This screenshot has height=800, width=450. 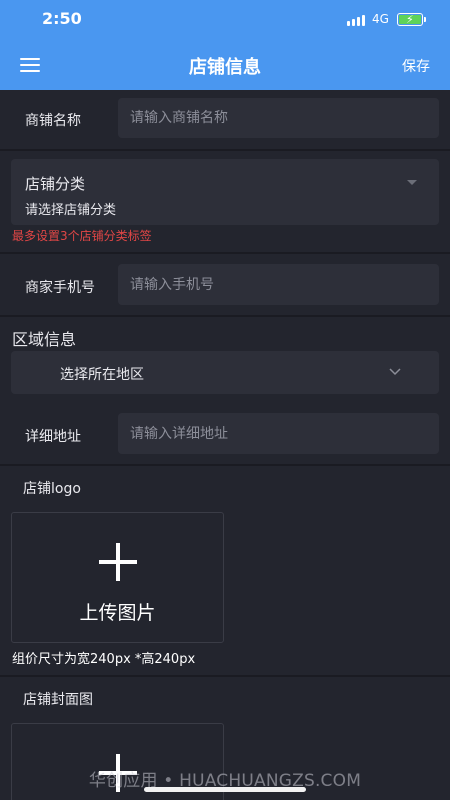 What do you see at coordinates (225, 67) in the screenshot?
I see `page-title: 店铺信息` at bounding box center [225, 67].